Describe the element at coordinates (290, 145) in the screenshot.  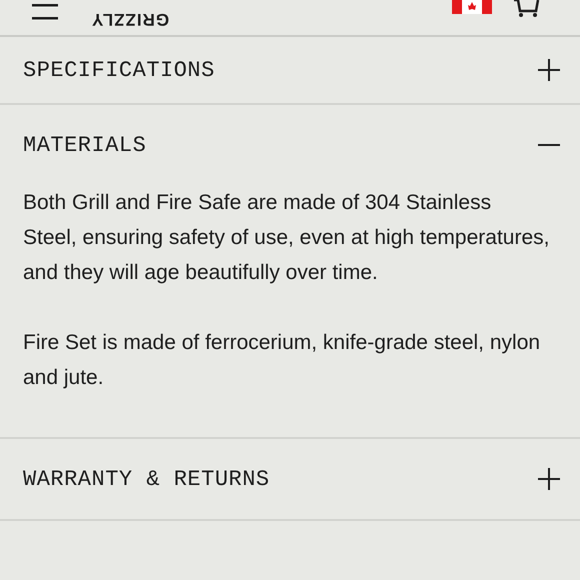
I see `accordion-header: MATERIALS` at that location.